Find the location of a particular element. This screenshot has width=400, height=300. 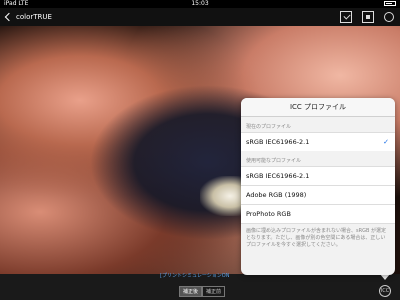

nav-toolbar is located at coordinates (367, 17).